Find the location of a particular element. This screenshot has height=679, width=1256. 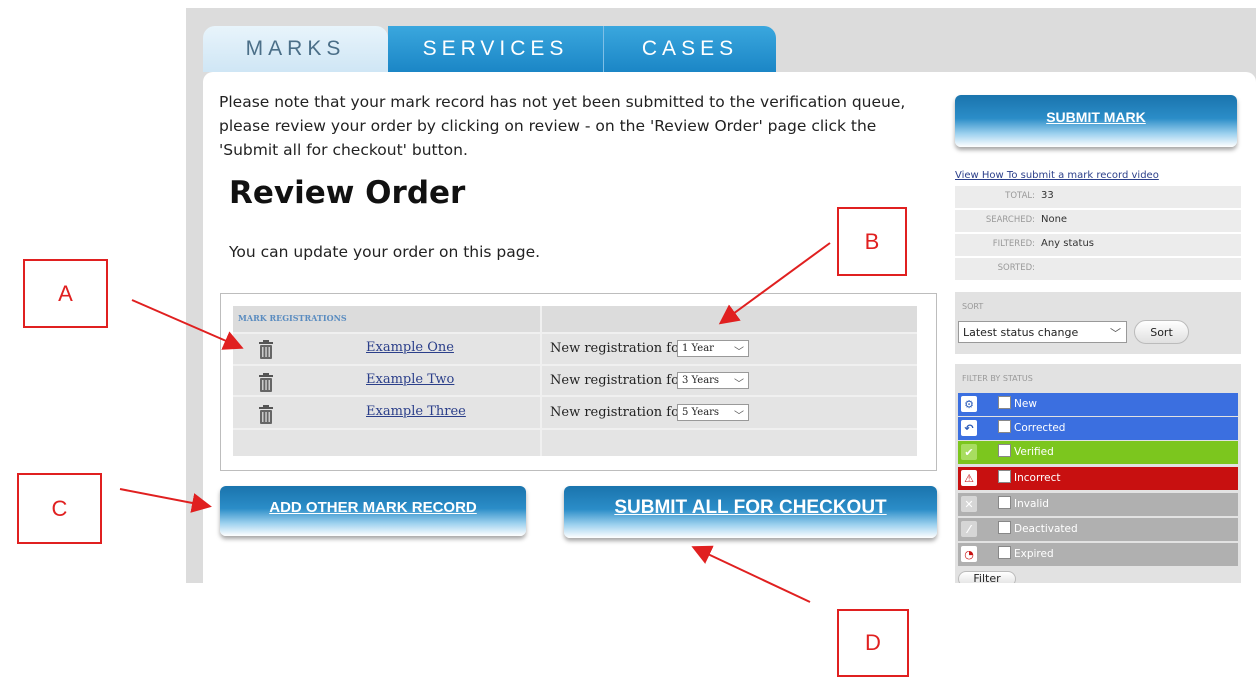

stat-label: FILTERED: is located at coordinates (1013, 244).